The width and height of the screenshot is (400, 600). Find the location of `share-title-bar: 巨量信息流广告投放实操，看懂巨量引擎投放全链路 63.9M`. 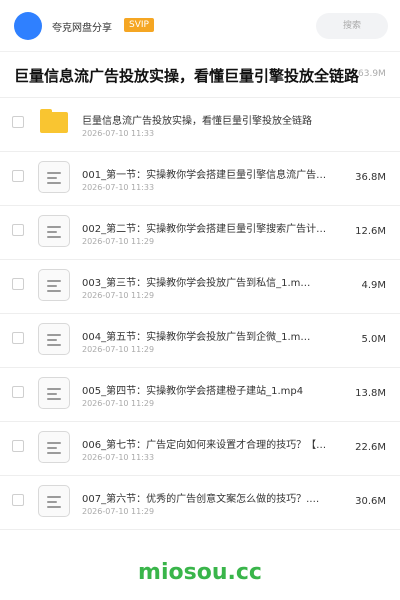

share-title-bar: 巨量信息流广告投放实操，看懂巨量引擎投放全链路 63.9M is located at coordinates (200, 75).